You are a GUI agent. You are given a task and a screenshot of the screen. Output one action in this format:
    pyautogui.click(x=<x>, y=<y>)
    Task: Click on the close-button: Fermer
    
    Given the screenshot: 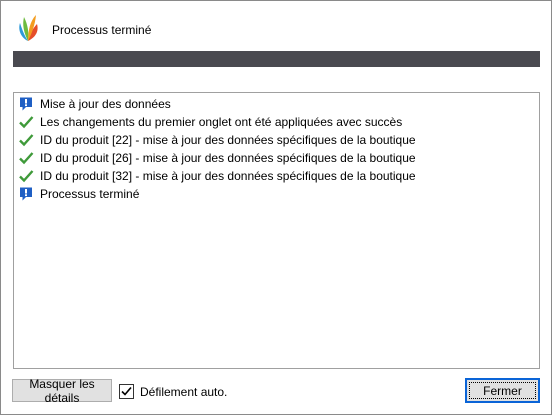 What is the action you would take?
    pyautogui.click(x=502, y=390)
    